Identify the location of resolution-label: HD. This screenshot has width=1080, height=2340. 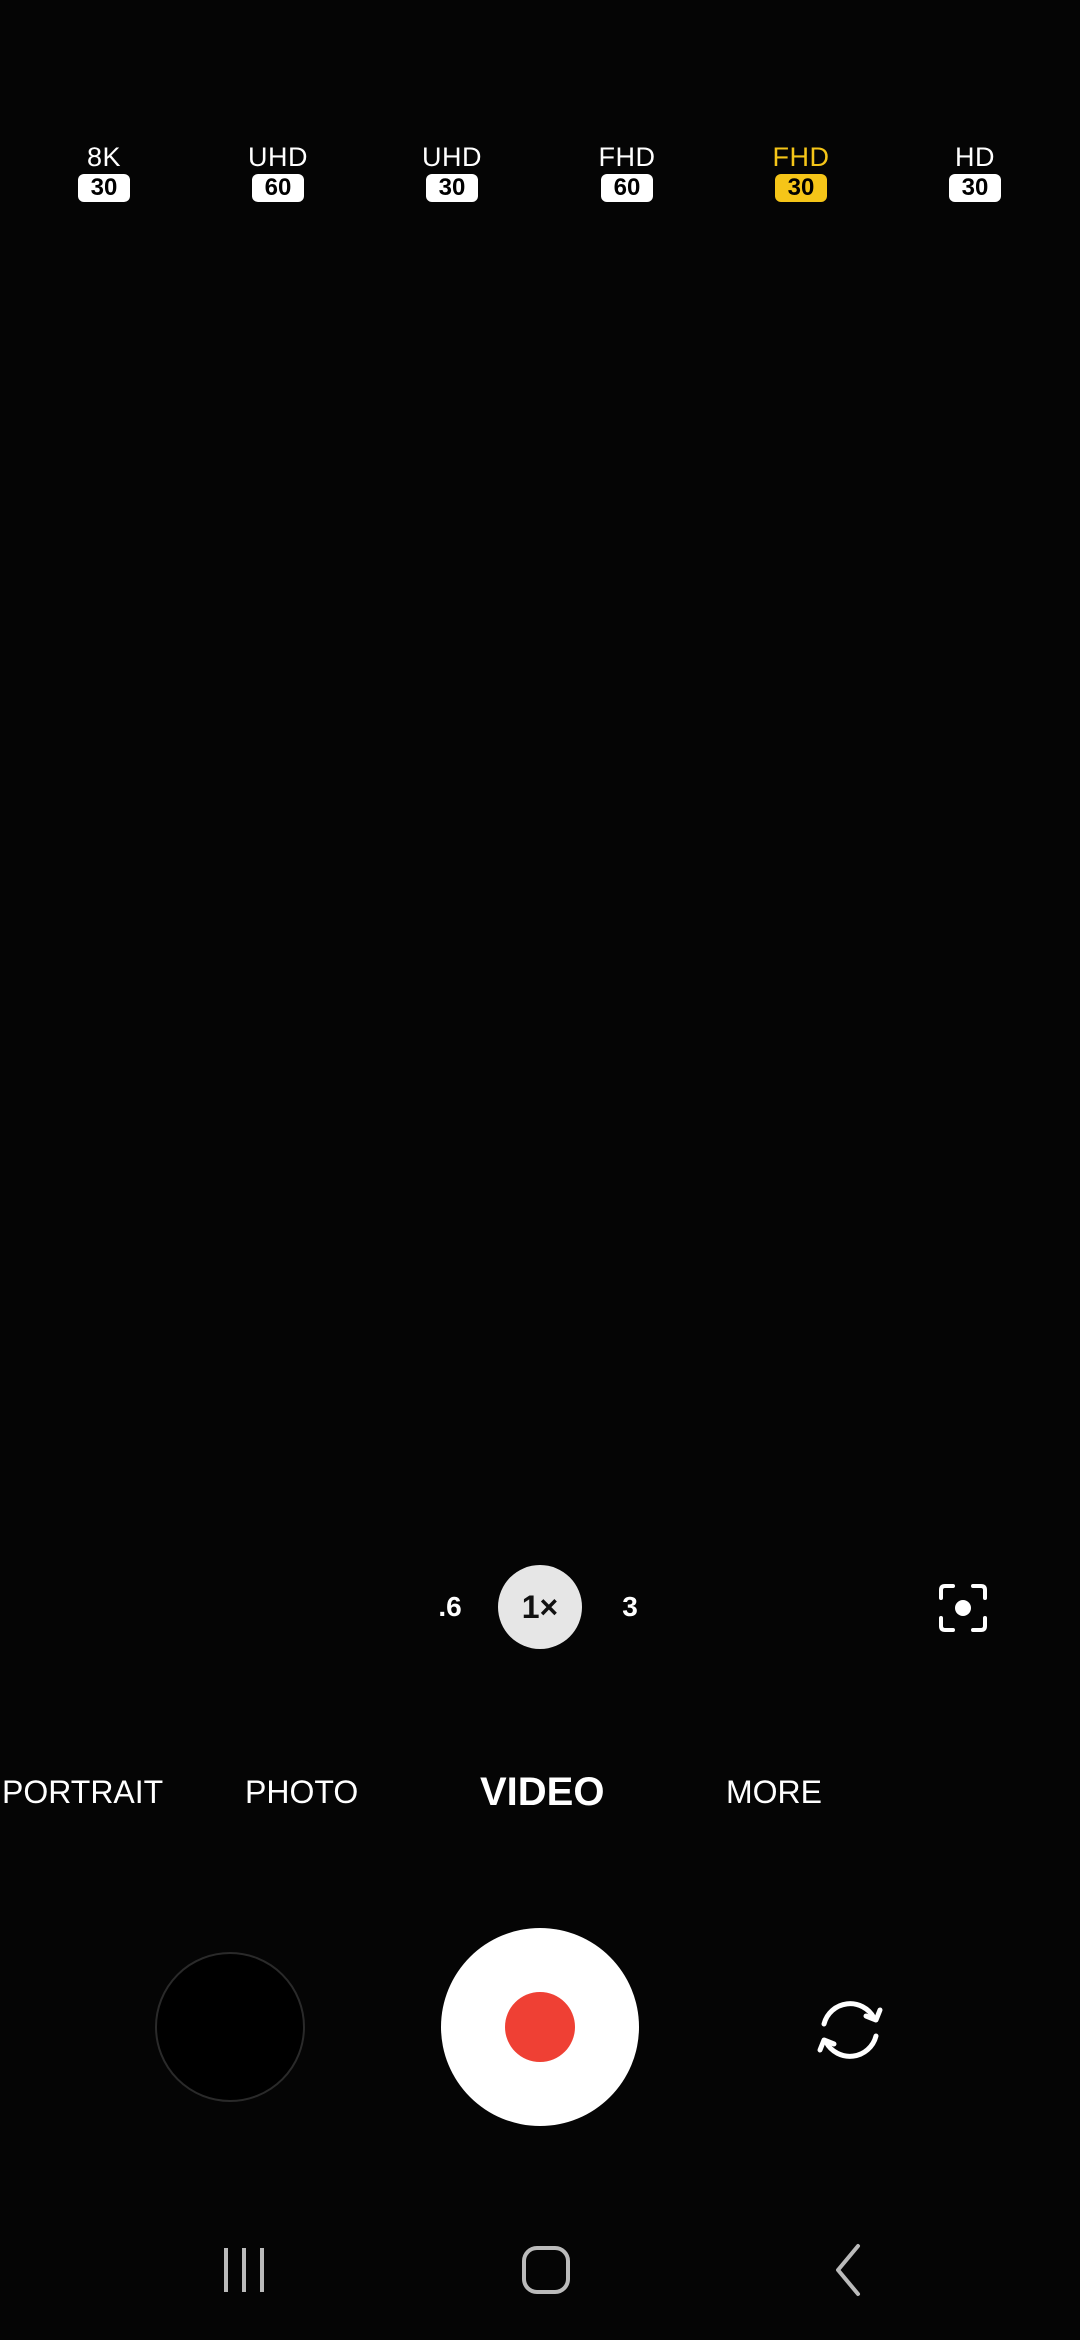
(975, 157).